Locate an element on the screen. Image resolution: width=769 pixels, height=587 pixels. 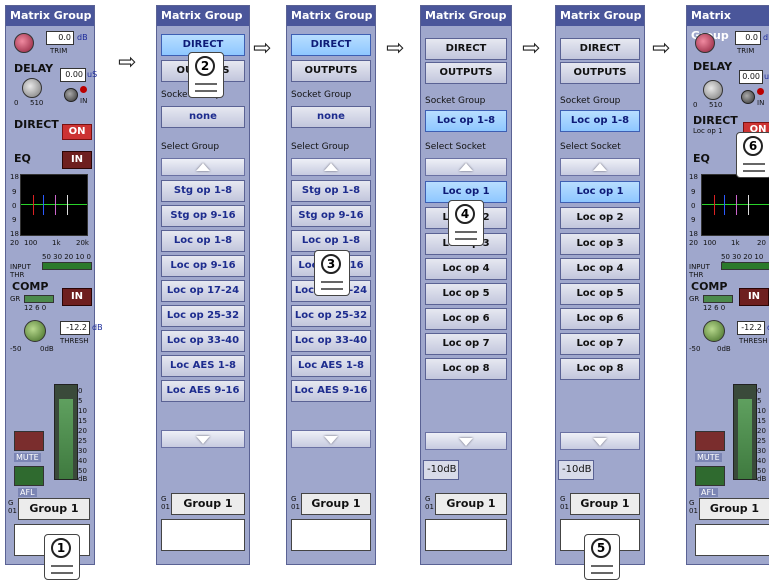
select-item: Loc op 2 is located at coordinates (600, 218).